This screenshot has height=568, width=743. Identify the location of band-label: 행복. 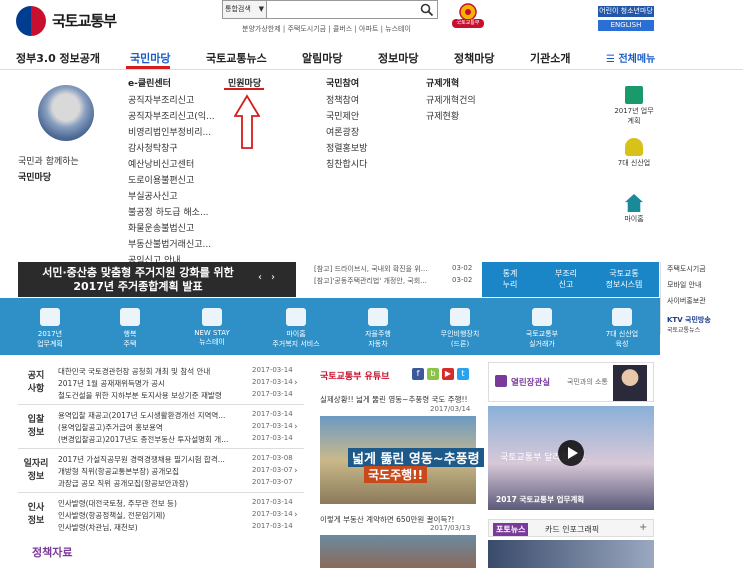
(130, 334).